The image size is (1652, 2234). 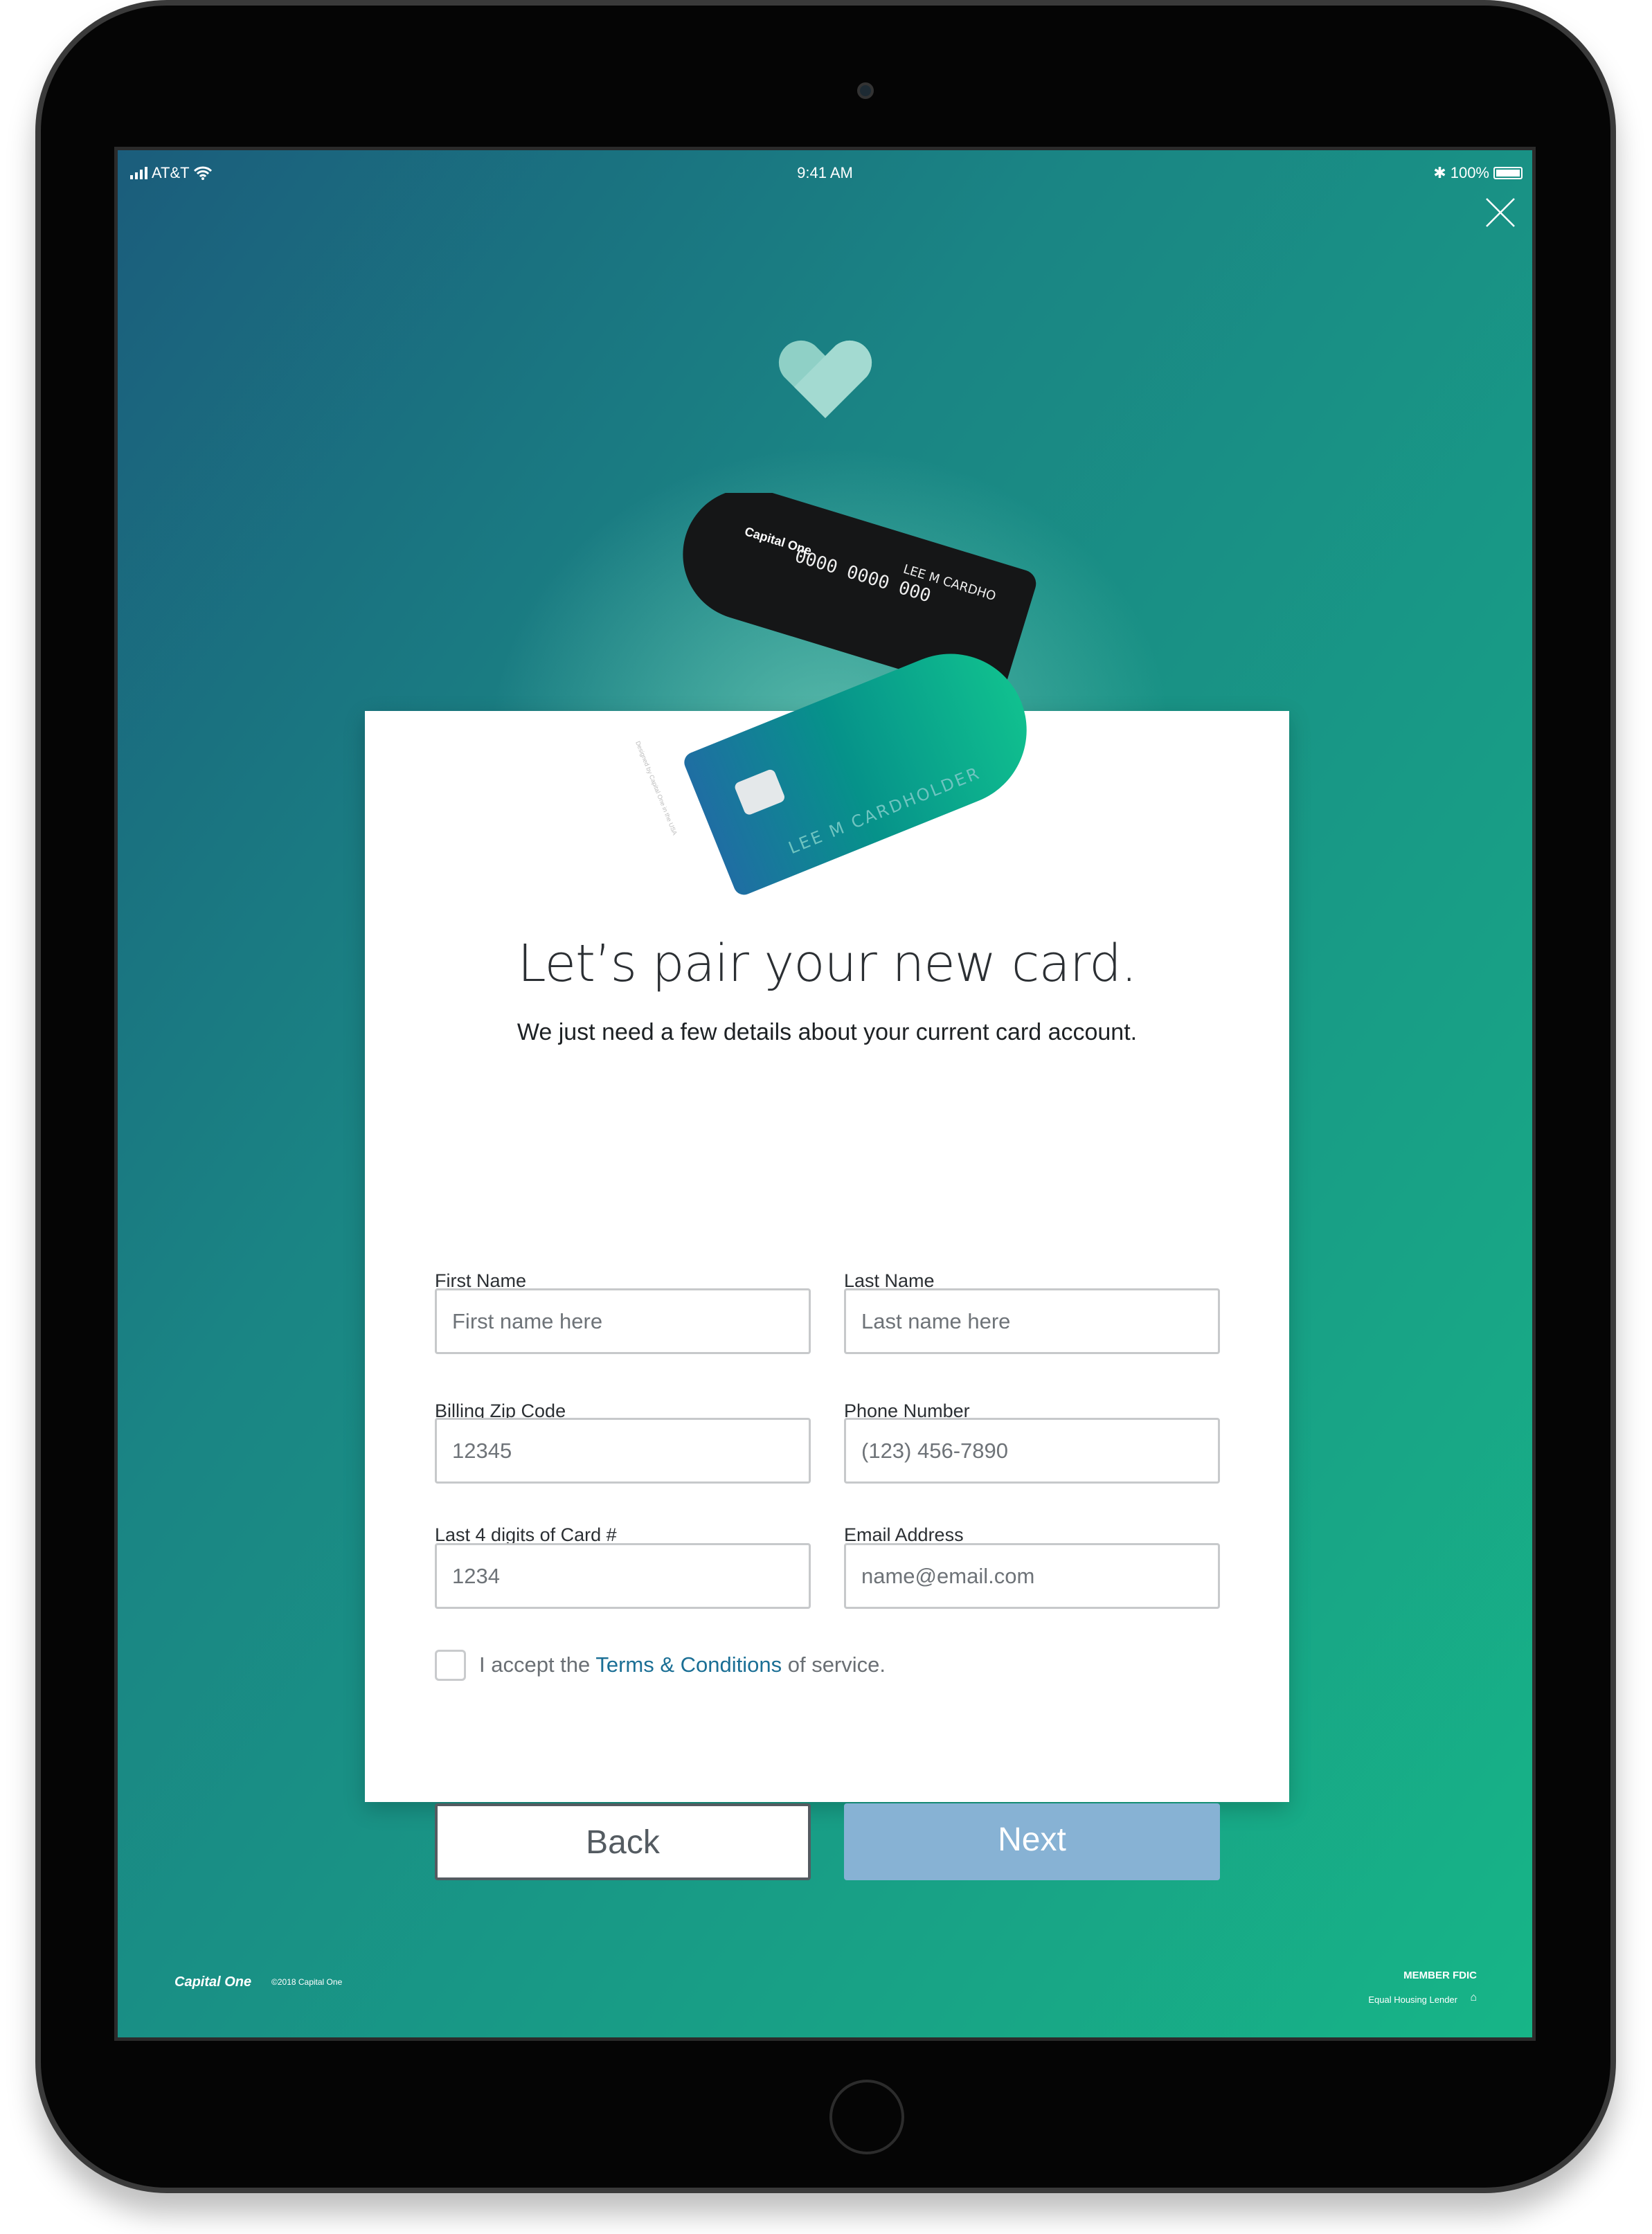 I want to click on email-input: name@email.com, so click(x=1032, y=1576).